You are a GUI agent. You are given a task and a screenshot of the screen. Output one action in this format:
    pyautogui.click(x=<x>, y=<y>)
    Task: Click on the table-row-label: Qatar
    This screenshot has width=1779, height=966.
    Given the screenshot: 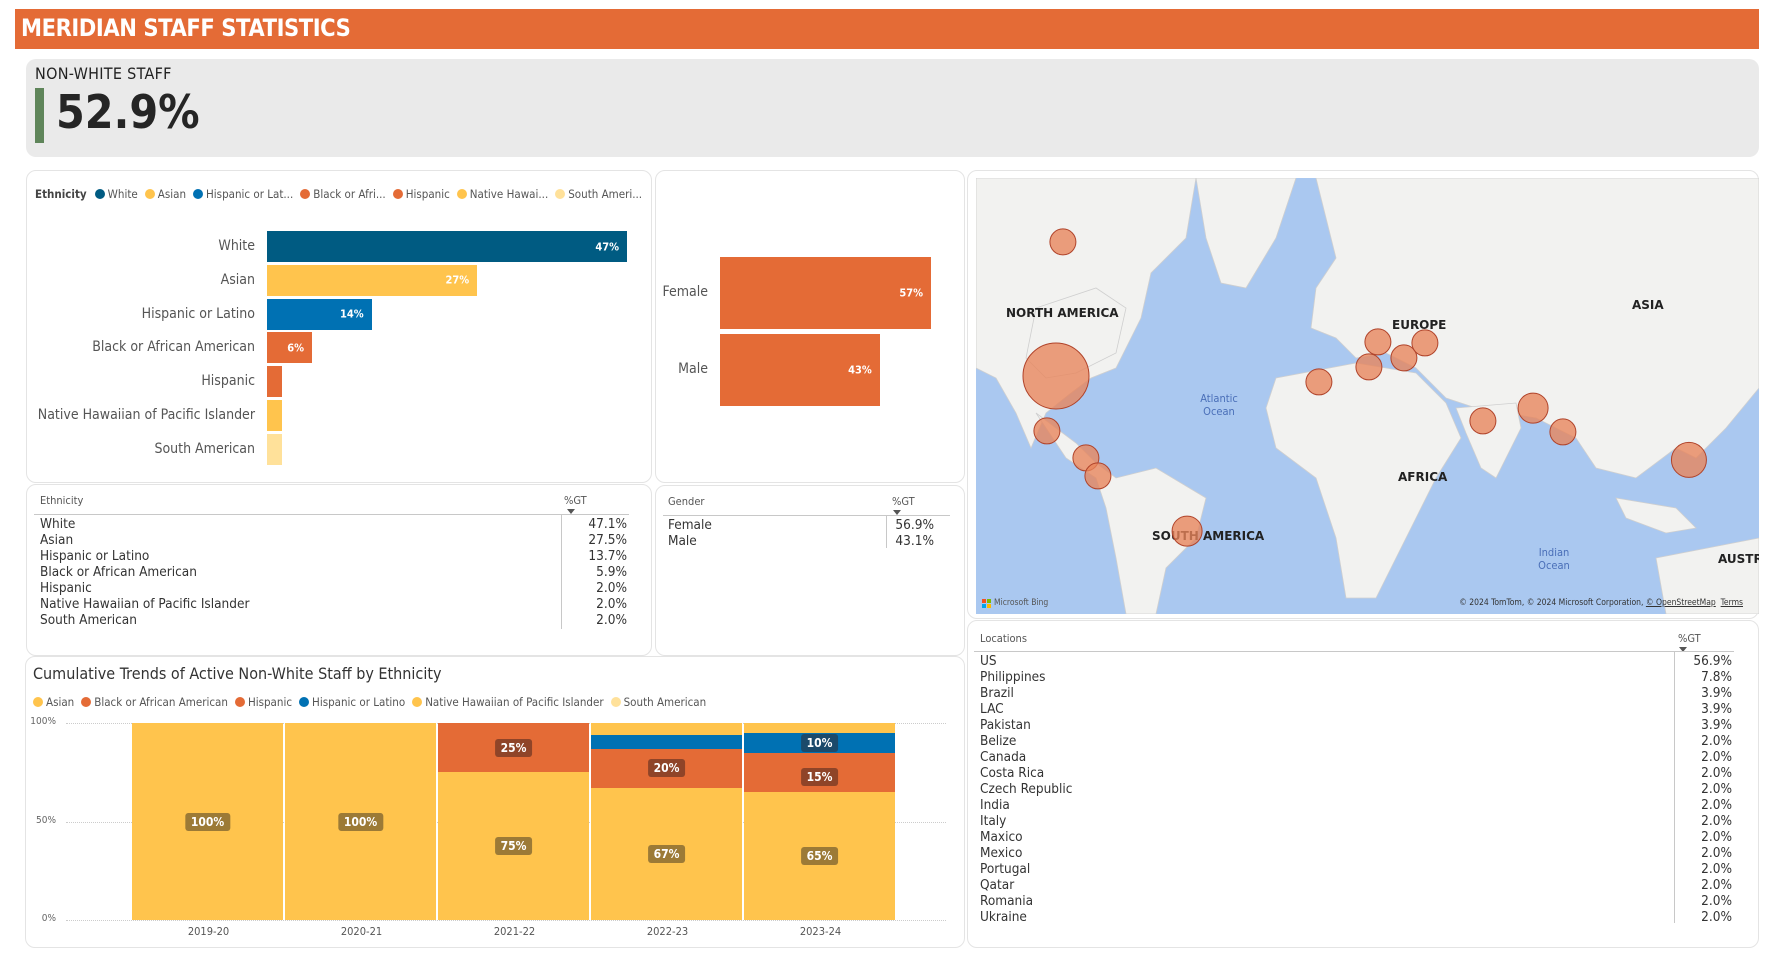 What is the action you would take?
    pyautogui.click(x=997, y=885)
    